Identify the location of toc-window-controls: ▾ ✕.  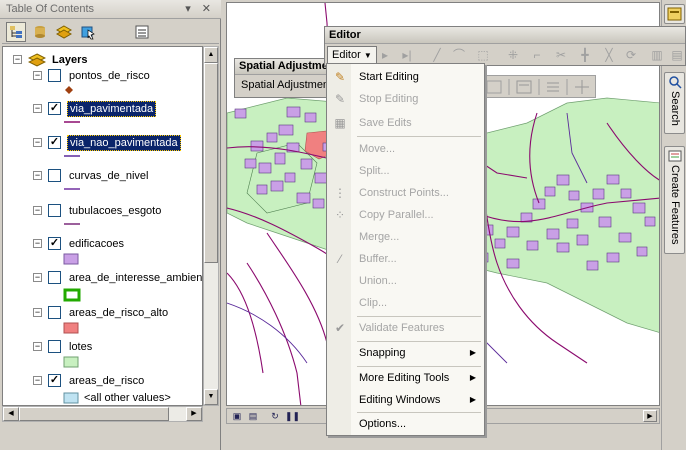
(200, 8).